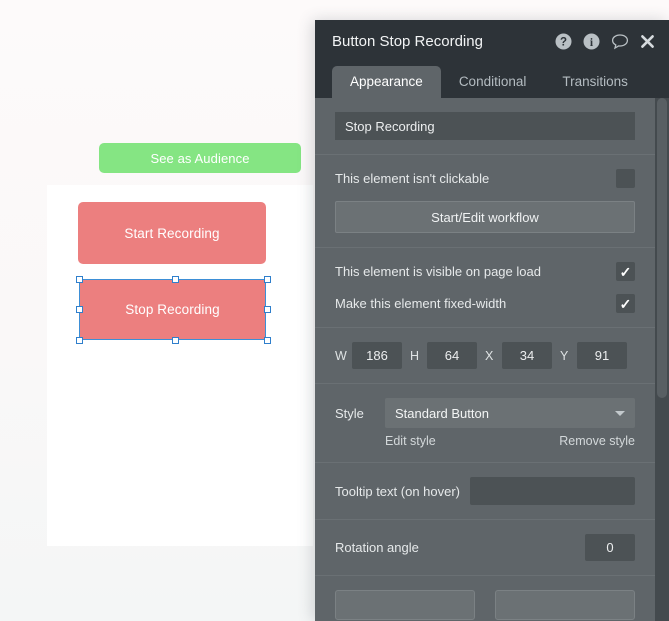 This screenshot has height=621, width=669. What do you see at coordinates (79, 340) in the screenshot?
I see `selection-handle-bottom-left` at bounding box center [79, 340].